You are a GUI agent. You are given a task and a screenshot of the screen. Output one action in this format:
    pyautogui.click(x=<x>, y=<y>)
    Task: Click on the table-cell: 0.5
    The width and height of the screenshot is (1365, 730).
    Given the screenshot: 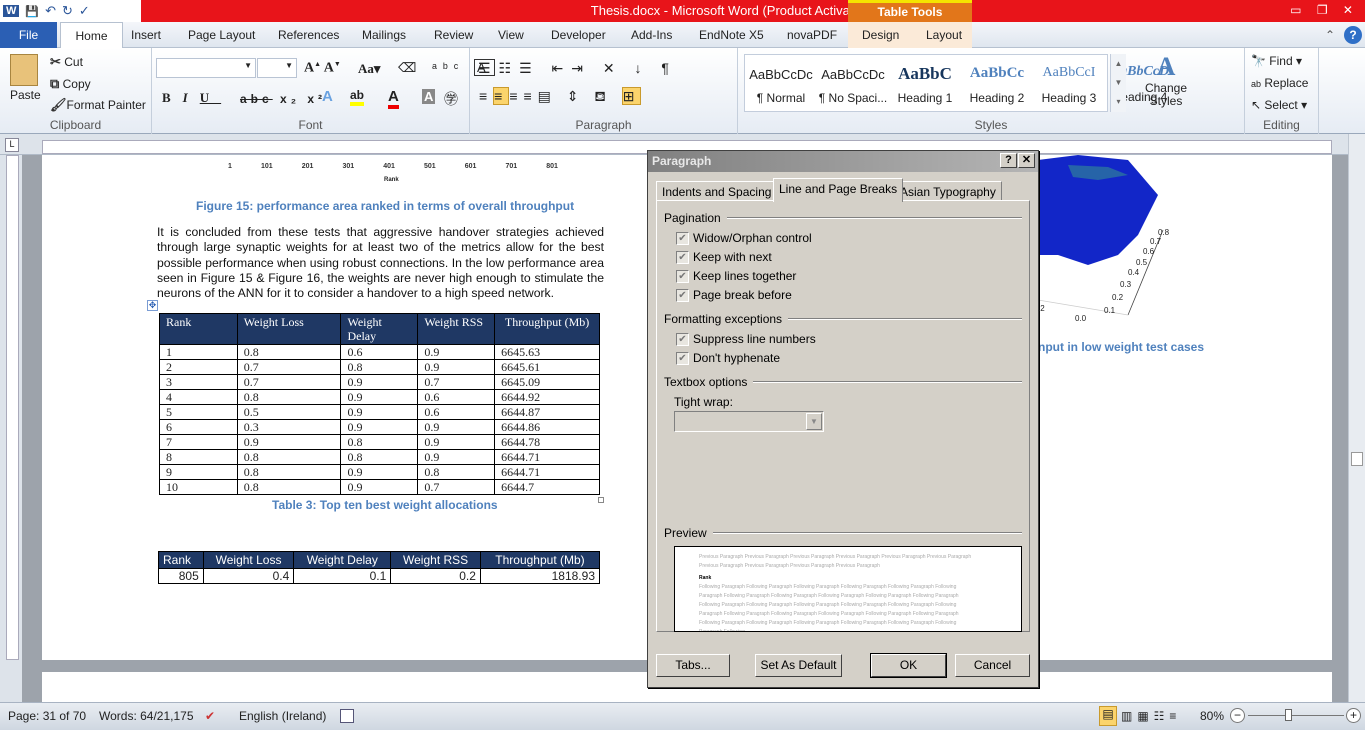 What is the action you would take?
    pyautogui.click(x=289, y=412)
    